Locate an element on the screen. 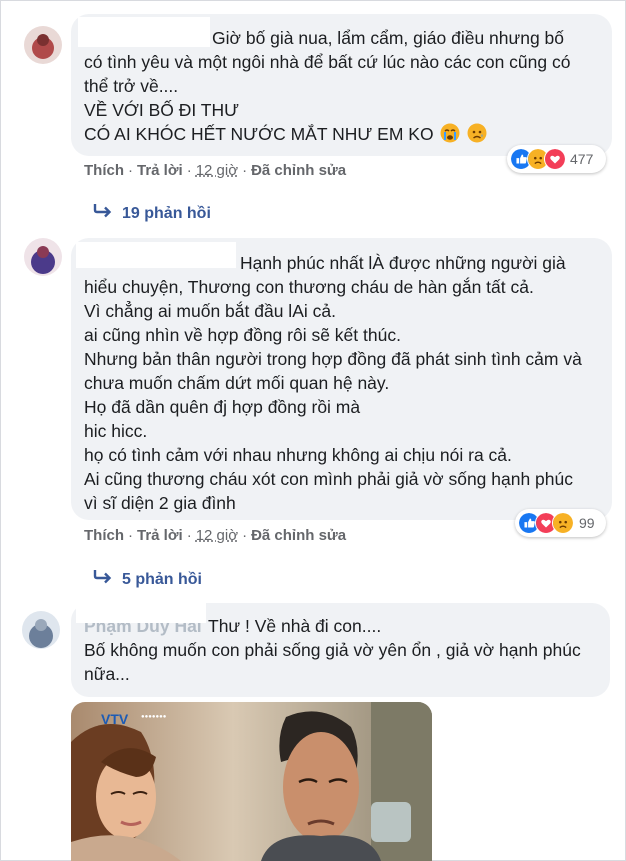  replies-count-label: 19 phản hồi is located at coordinates (166, 213).